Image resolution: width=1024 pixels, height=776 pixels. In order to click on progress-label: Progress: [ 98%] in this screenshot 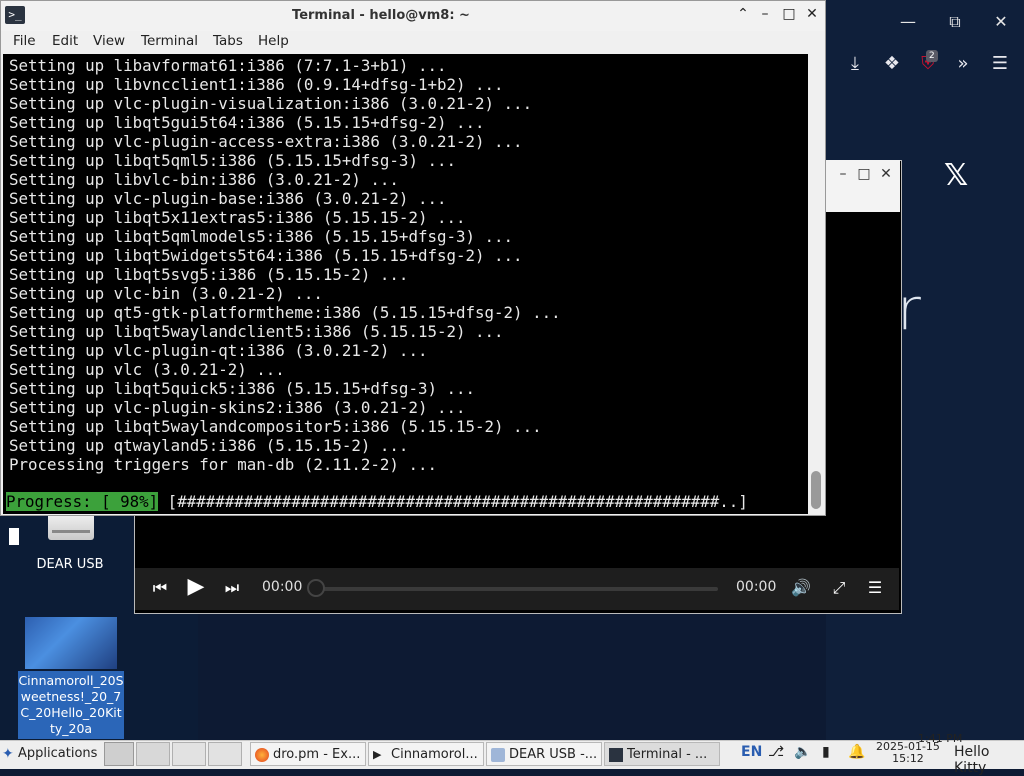, I will do `click(82, 501)`.